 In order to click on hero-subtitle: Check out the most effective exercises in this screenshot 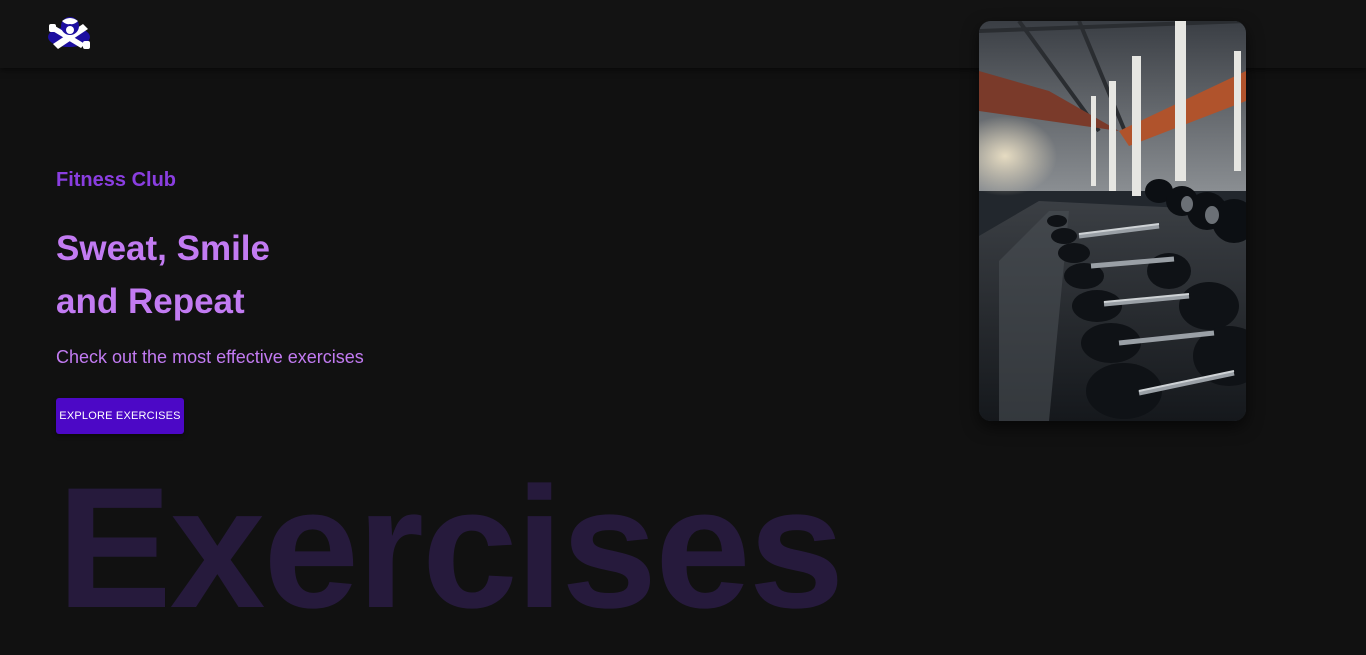, I will do `click(210, 357)`.